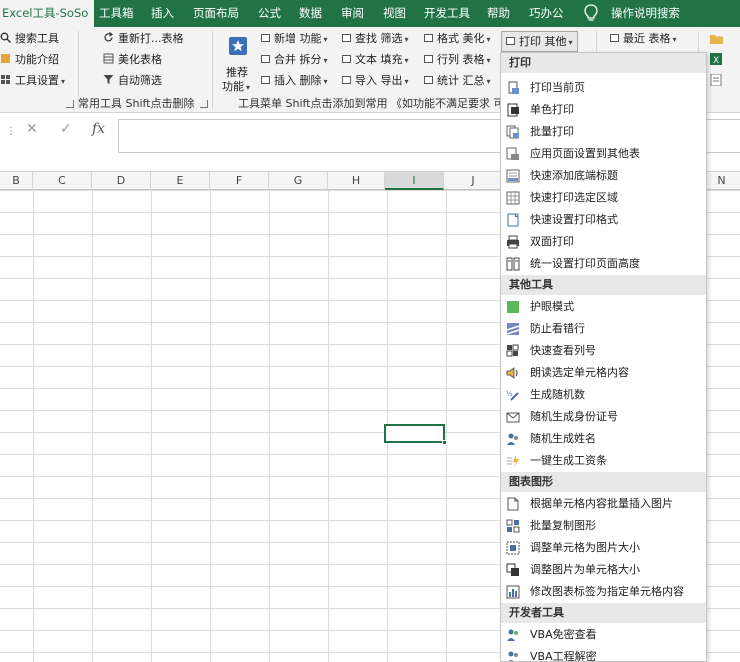  I want to click on document-icon, so click(716, 80).